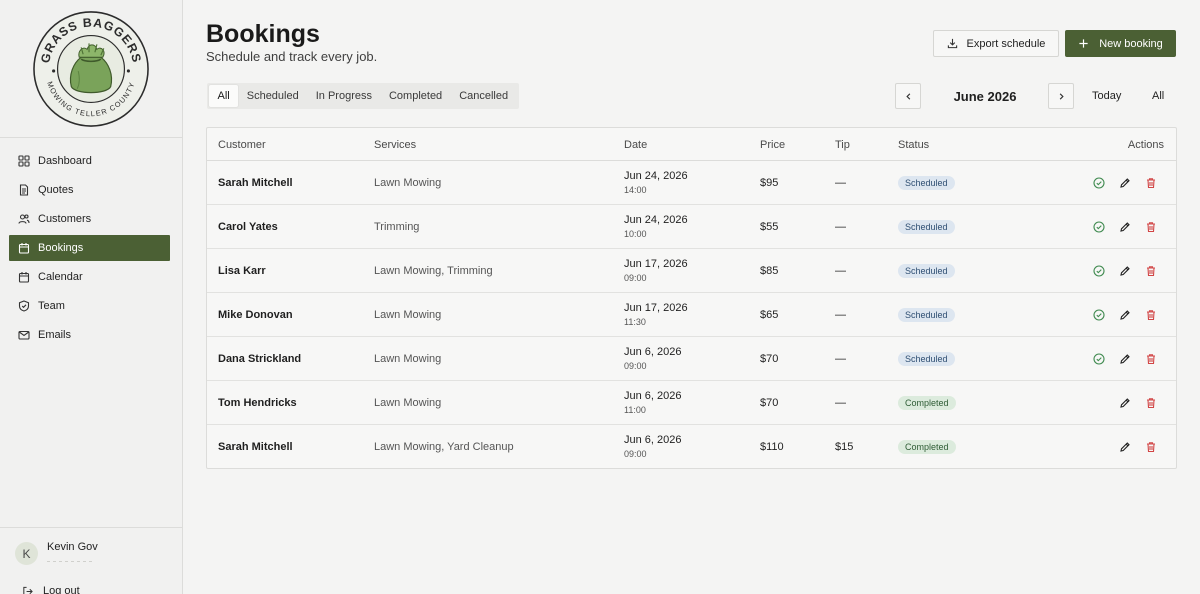 The height and width of the screenshot is (594, 1200). I want to click on sidebar-item-label: Emails, so click(55, 335).